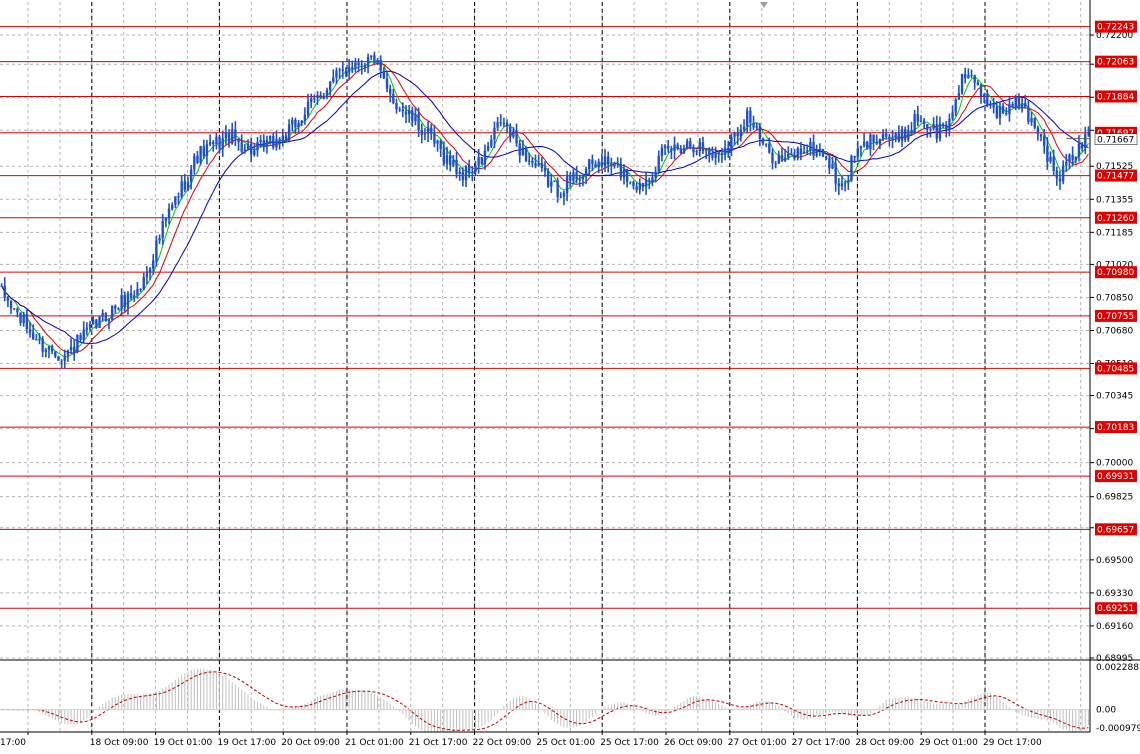 Image resolution: width=1140 pixels, height=754 pixels. What do you see at coordinates (1114, 397) in the screenshot?
I see `price-tick-label: 0.70345` at bounding box center [1114, 397].